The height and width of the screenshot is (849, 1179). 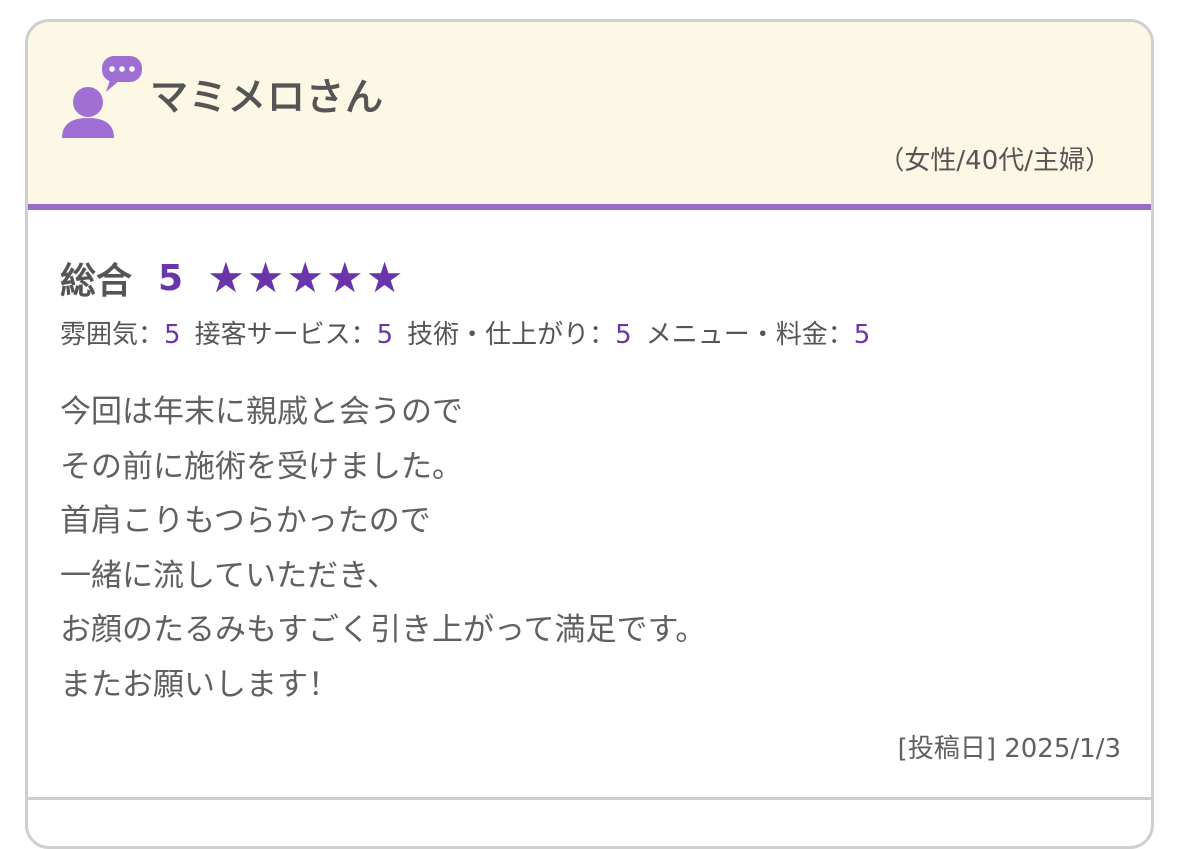 What do you see at coordinates (511, 335) in the screenshot?
I see `sub-rating-label: 技術・仕上がり：` at bounding box center [511, 335].